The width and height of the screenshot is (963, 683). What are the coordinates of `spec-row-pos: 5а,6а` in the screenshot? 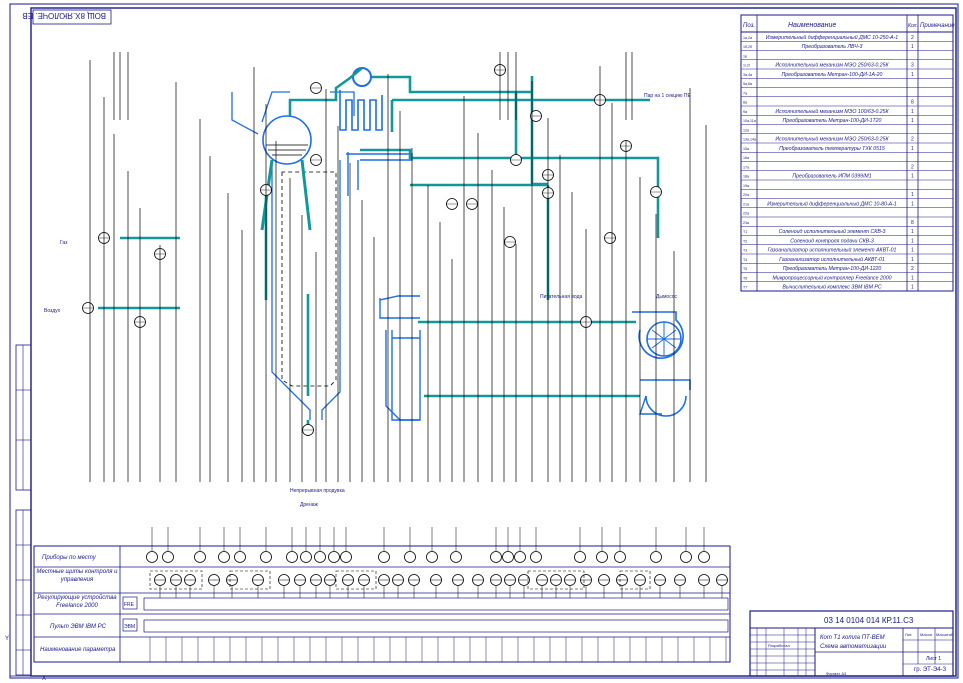 It's located at (747, 84).